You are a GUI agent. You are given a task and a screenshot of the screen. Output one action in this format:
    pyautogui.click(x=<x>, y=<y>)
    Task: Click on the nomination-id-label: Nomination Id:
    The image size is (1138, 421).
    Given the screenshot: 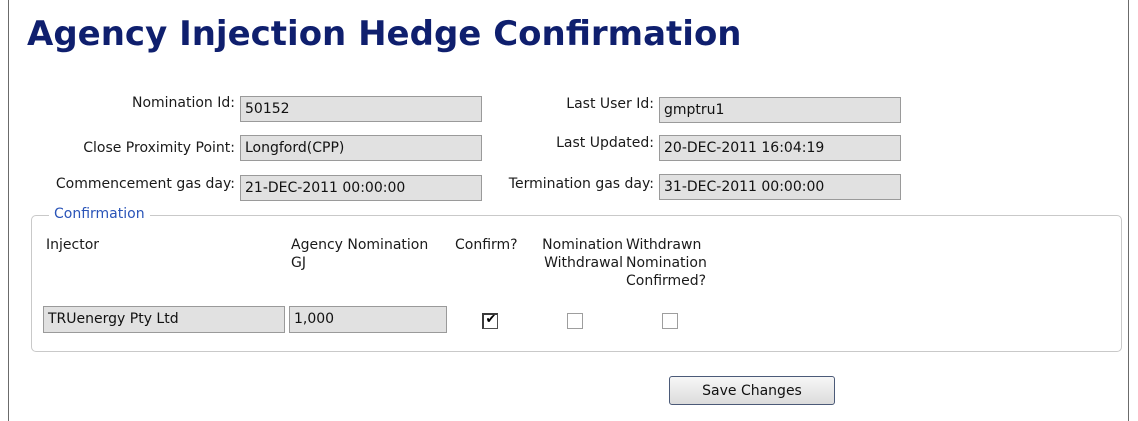 What is the action you would take?
    pyautogui.click(x=183, y=103)
    